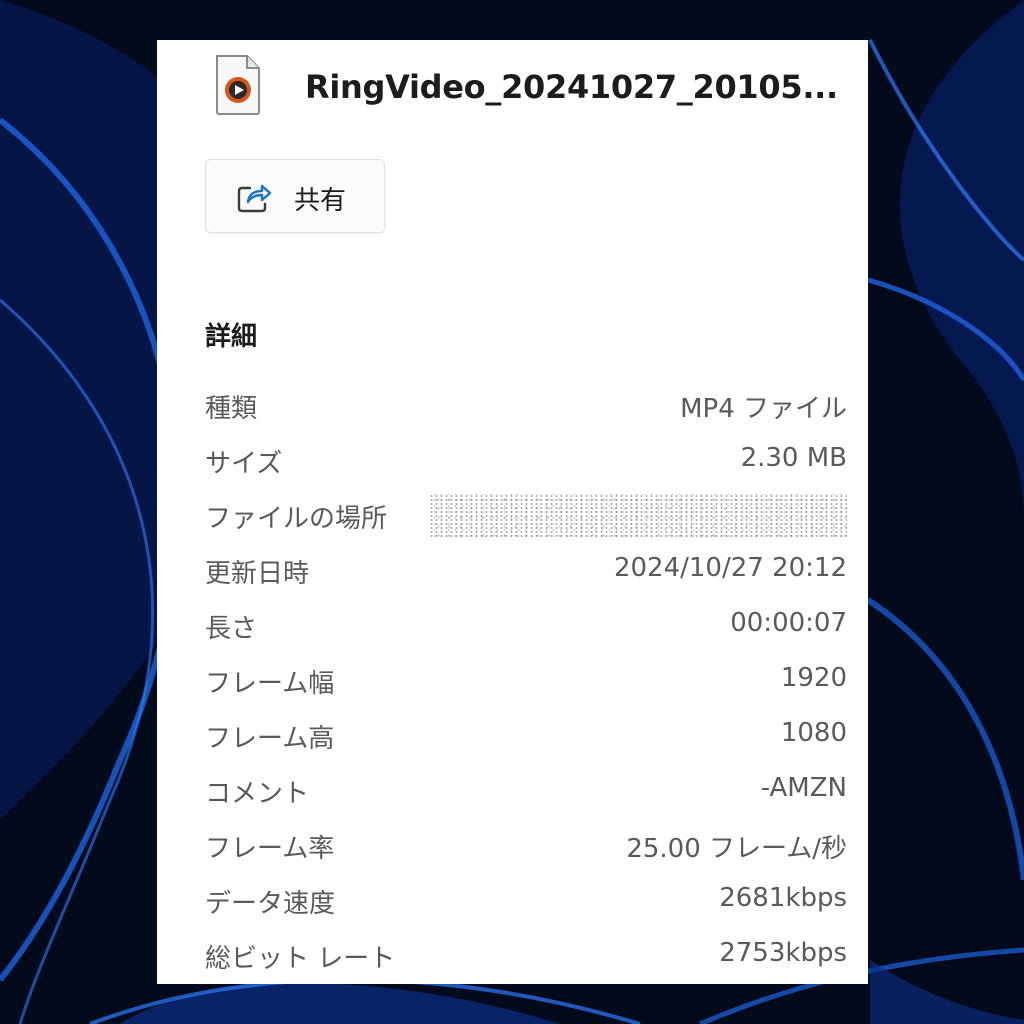  I want to click on redacted-location-value, so click(638, 516).